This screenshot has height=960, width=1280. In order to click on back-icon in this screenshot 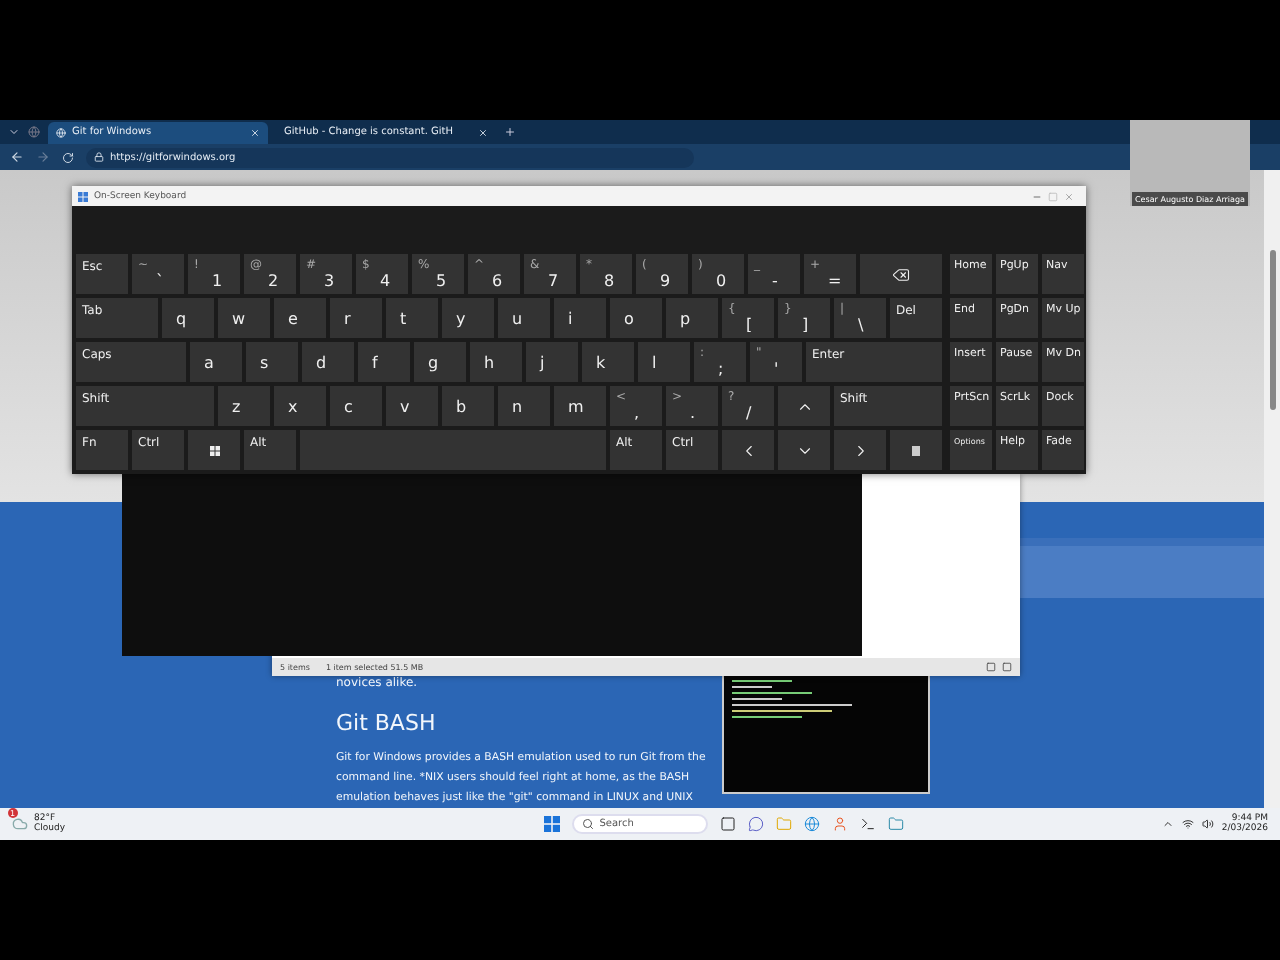, I will do `click(17, 157)`.